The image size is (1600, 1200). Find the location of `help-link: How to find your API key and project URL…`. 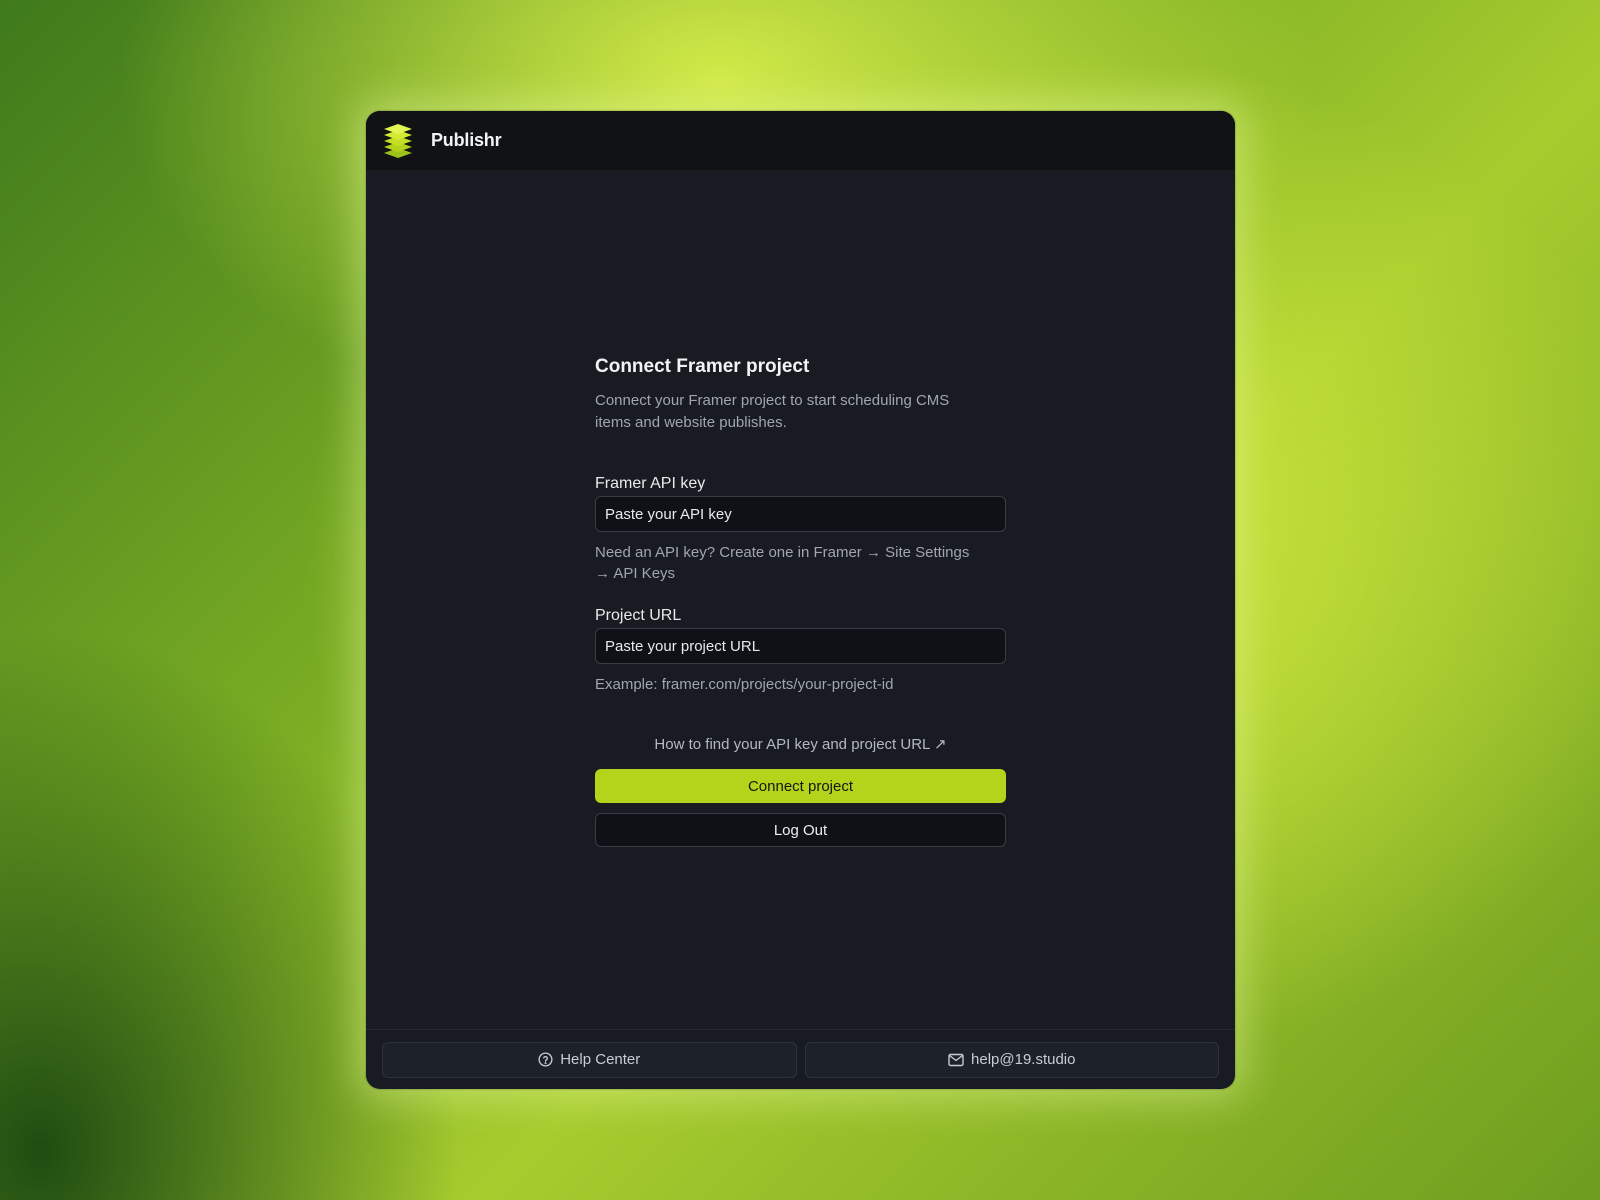

help-link: How to find your API key and project URL… is located at coordinates (800, 745).